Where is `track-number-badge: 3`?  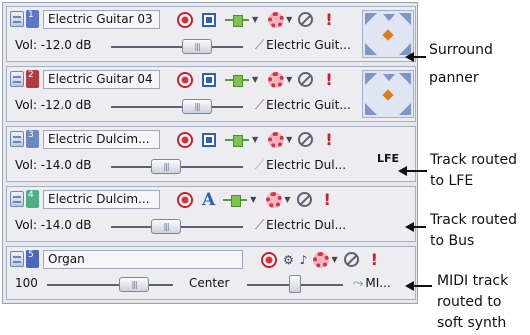 track-number-badge: 3 is located at coordinates (32, 139).